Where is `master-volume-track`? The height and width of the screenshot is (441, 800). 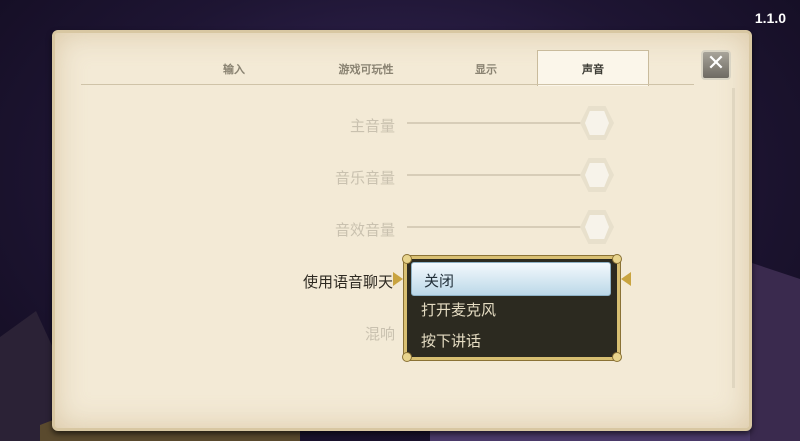 master-volume-track is located at coordinates (497, 123).